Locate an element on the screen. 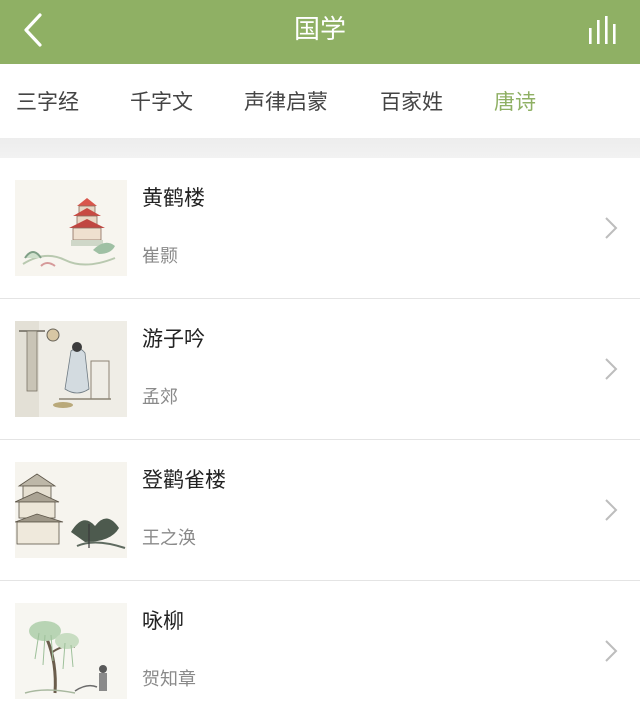 This screenshot has height=722, width=640. tab-shenglvqimeng: 声律启蒙 is located at coordinates (286, 101).